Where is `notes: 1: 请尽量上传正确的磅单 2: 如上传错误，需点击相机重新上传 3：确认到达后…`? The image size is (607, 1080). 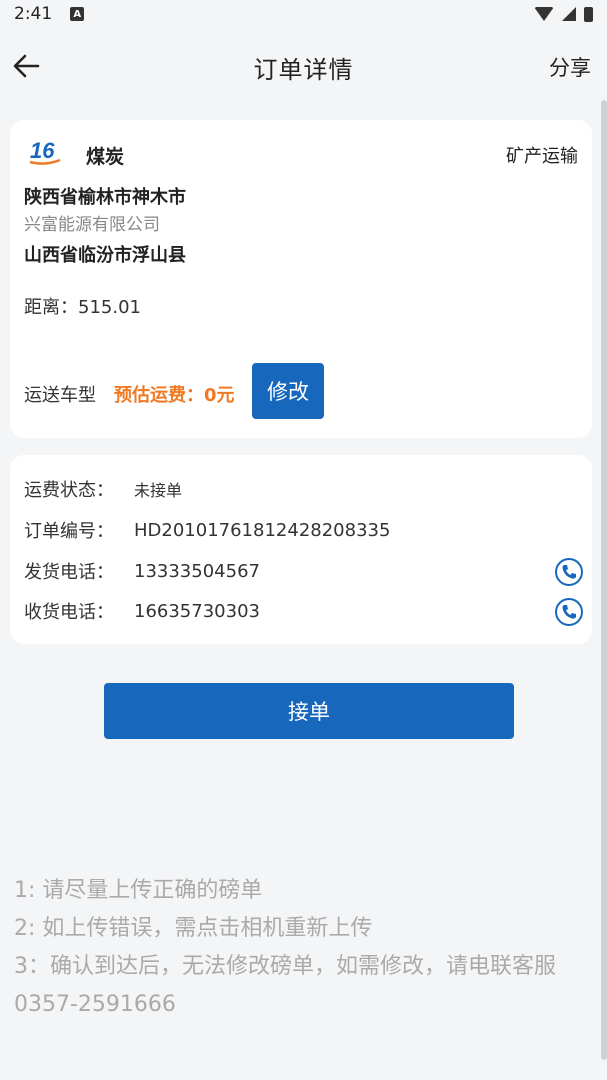
notes: 1: 请尽量上传正确的磅单 2: 如上传错误，需点击相机重新上传 3：确认到达后… is located at coordinates (309, 948).